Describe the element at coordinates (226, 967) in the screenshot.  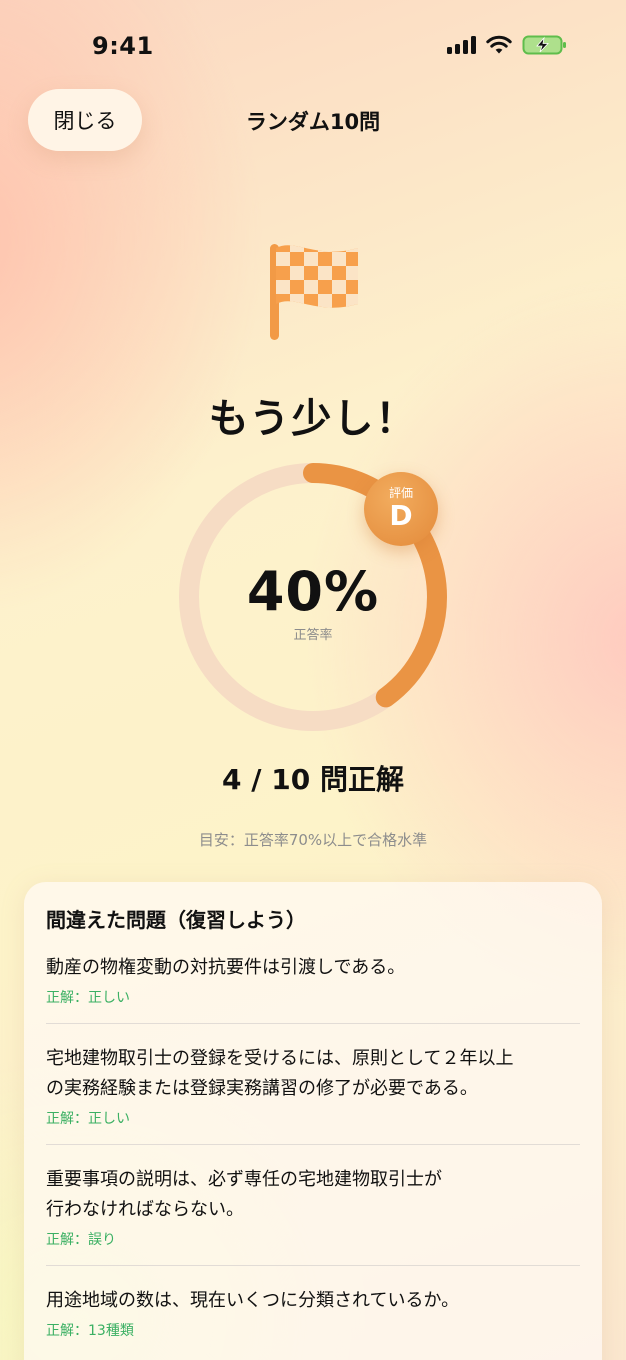
I see `review-question: 動産の物権変動の対抗要件は引渡しである。` at that location.